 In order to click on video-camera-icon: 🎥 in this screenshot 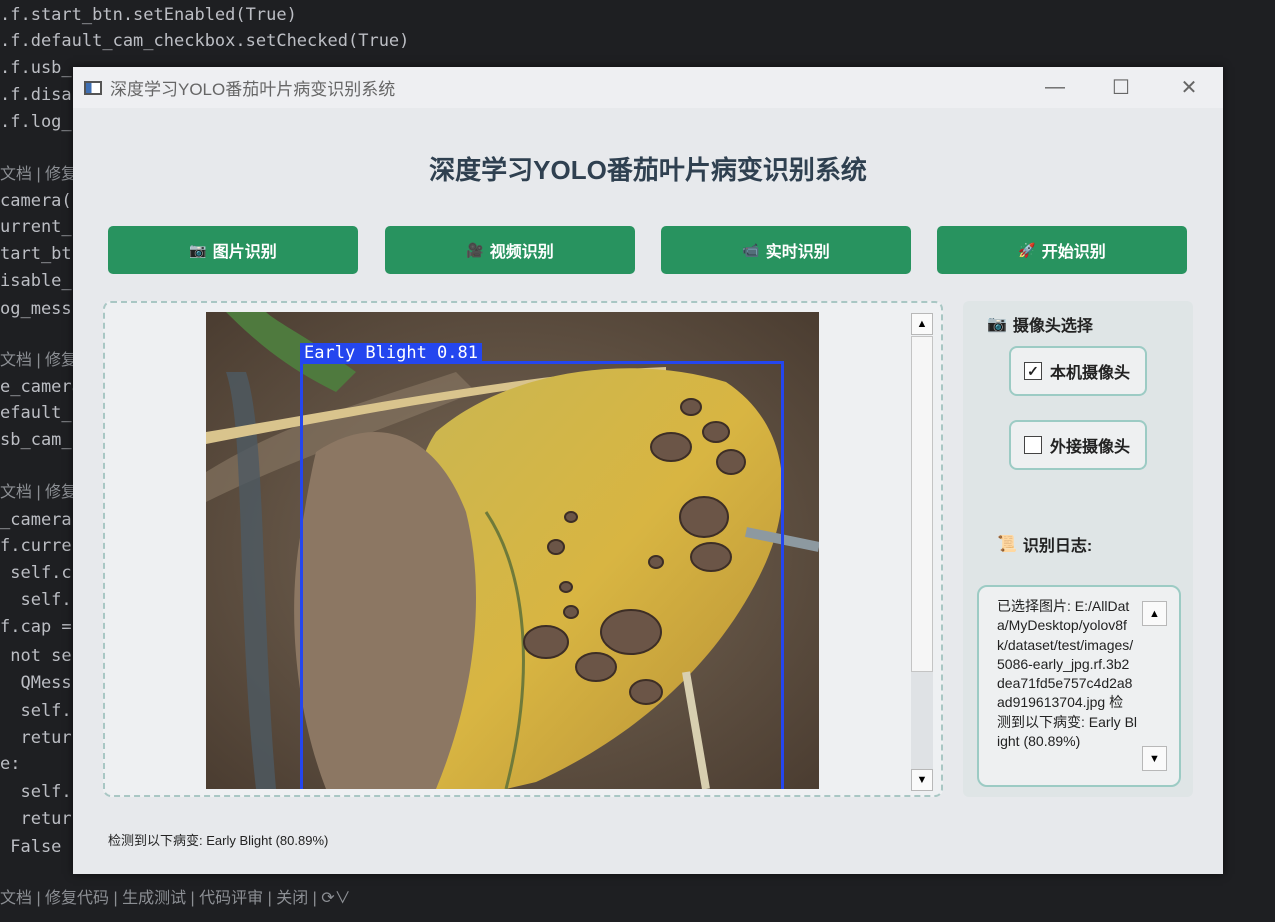, I will do `click(475, 249)`.